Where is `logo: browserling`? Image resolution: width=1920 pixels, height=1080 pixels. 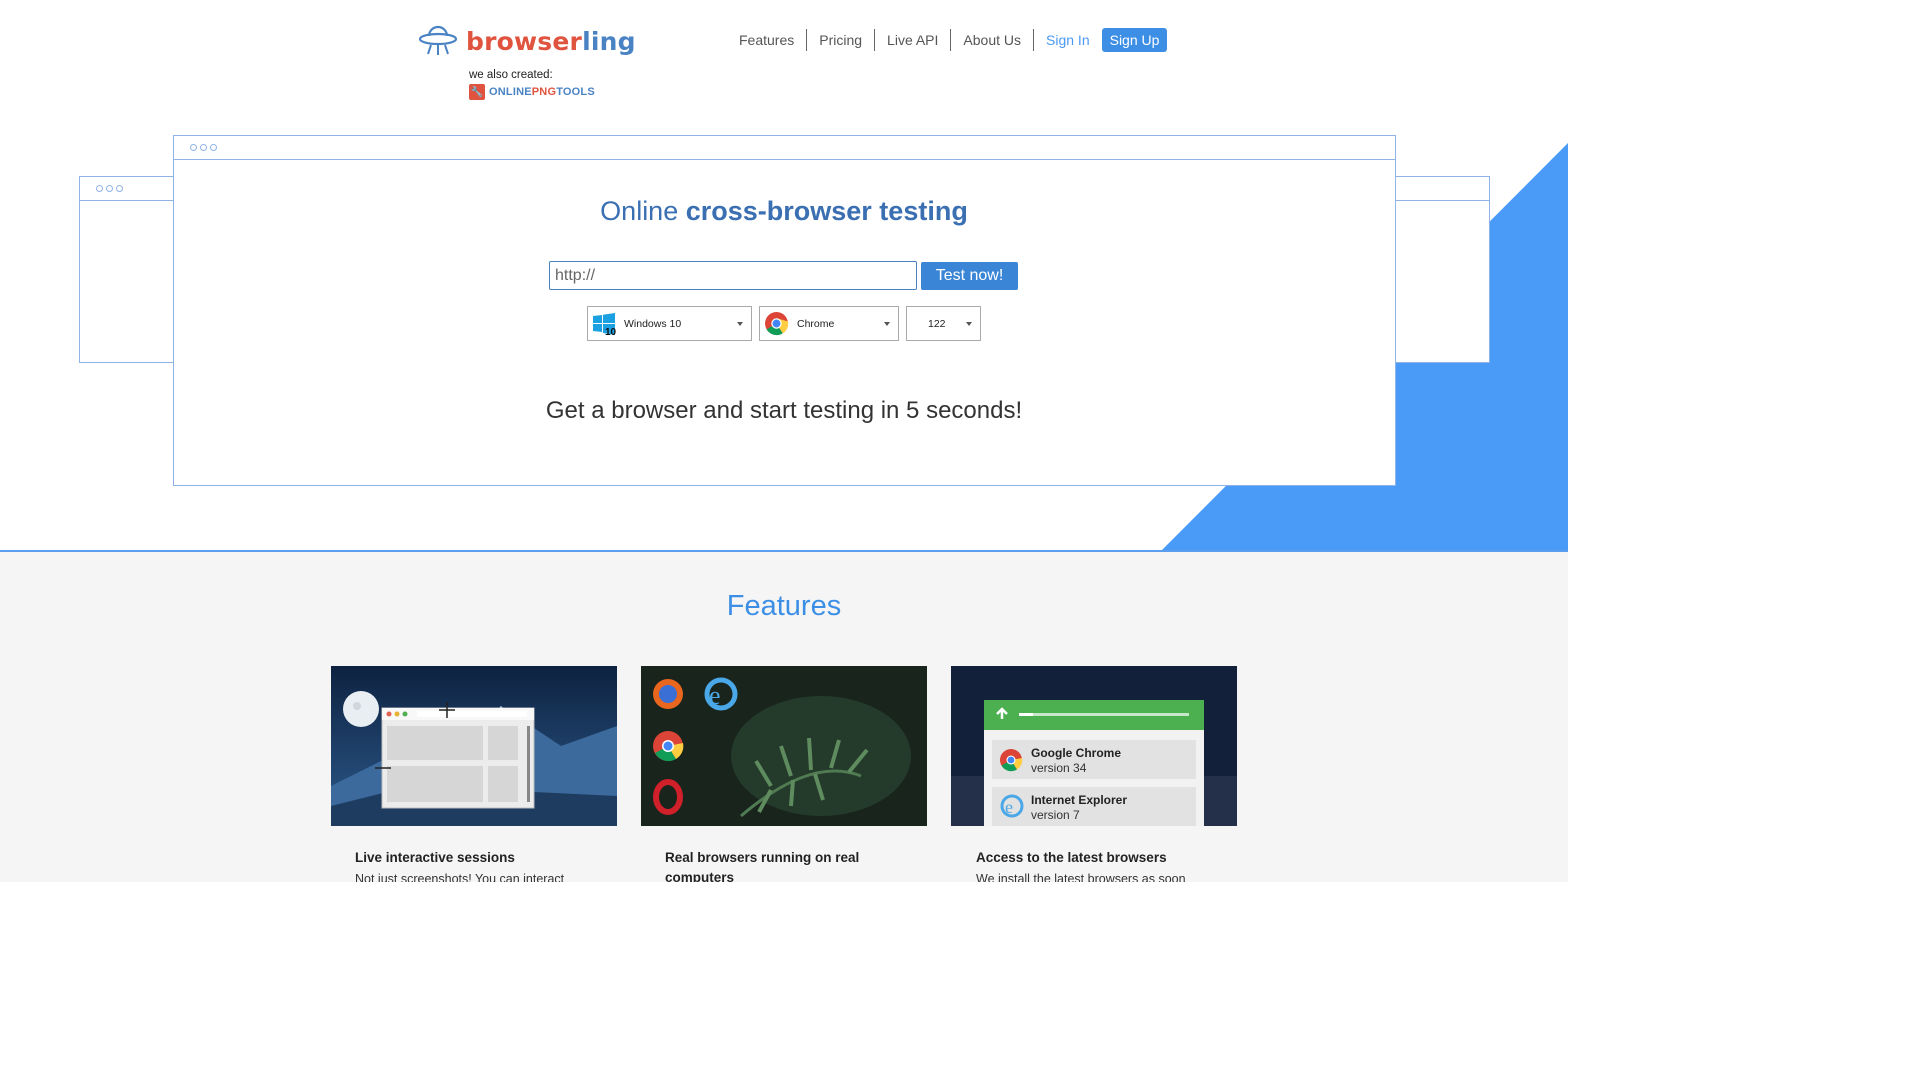 logo: browserling is located at coordinates (527, 41).